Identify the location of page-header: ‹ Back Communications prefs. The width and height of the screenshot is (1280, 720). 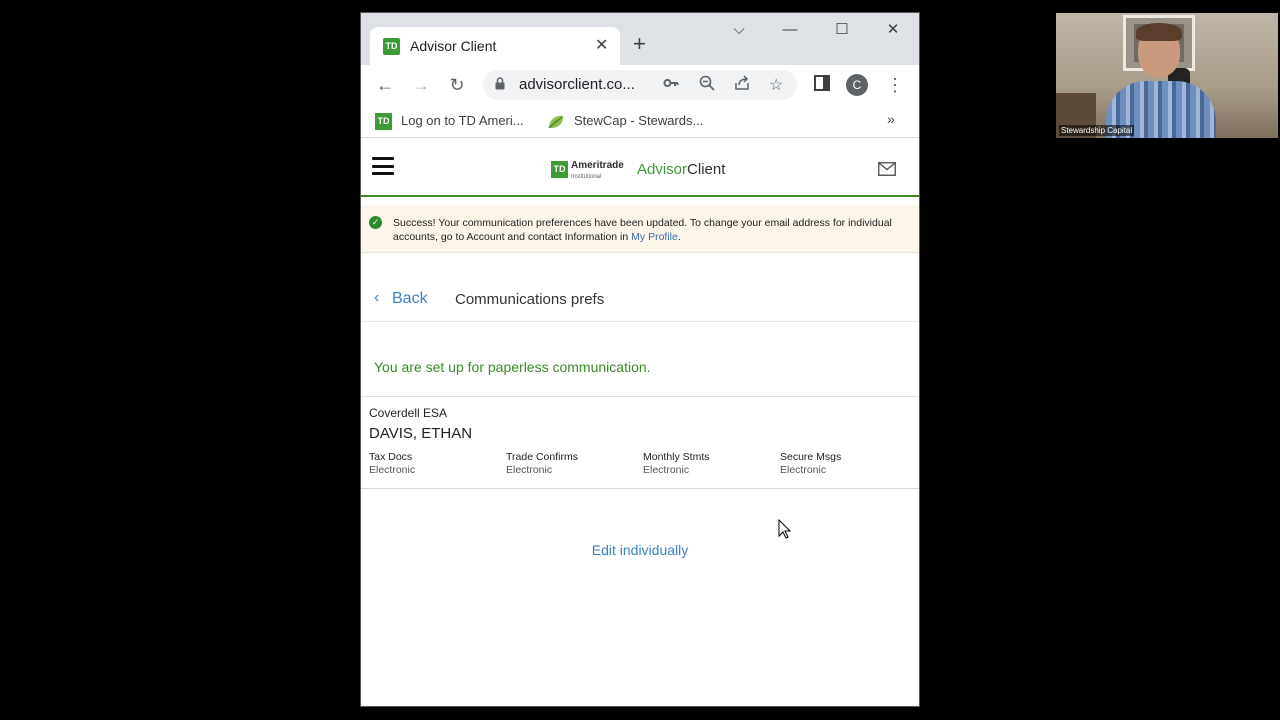
(640, 287).